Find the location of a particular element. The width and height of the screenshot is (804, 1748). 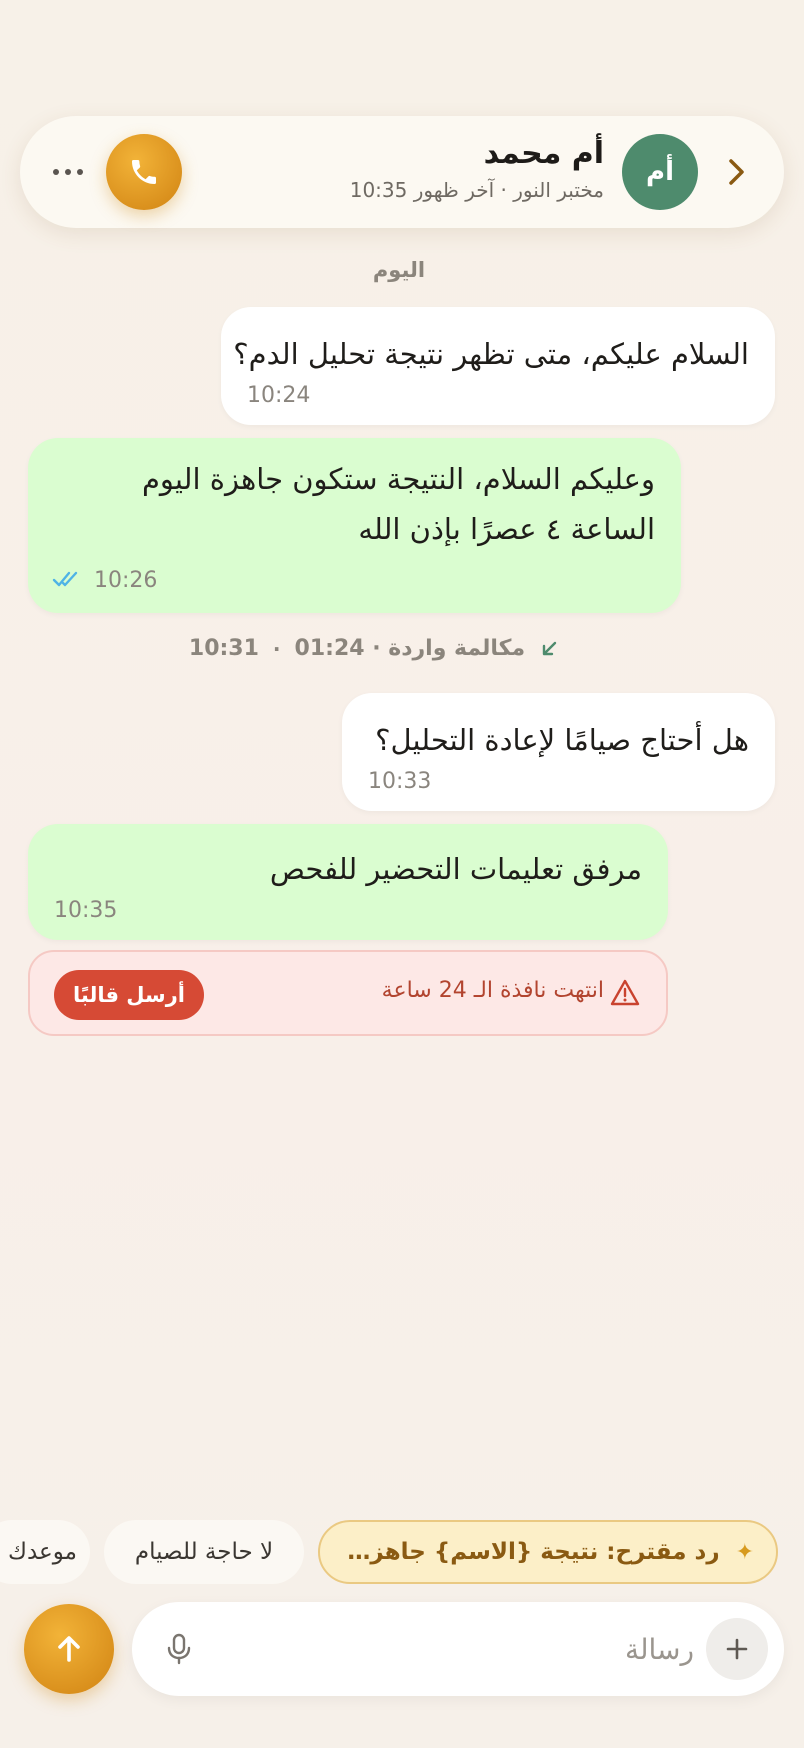

attach-button is located at coordinates (737, 1649).